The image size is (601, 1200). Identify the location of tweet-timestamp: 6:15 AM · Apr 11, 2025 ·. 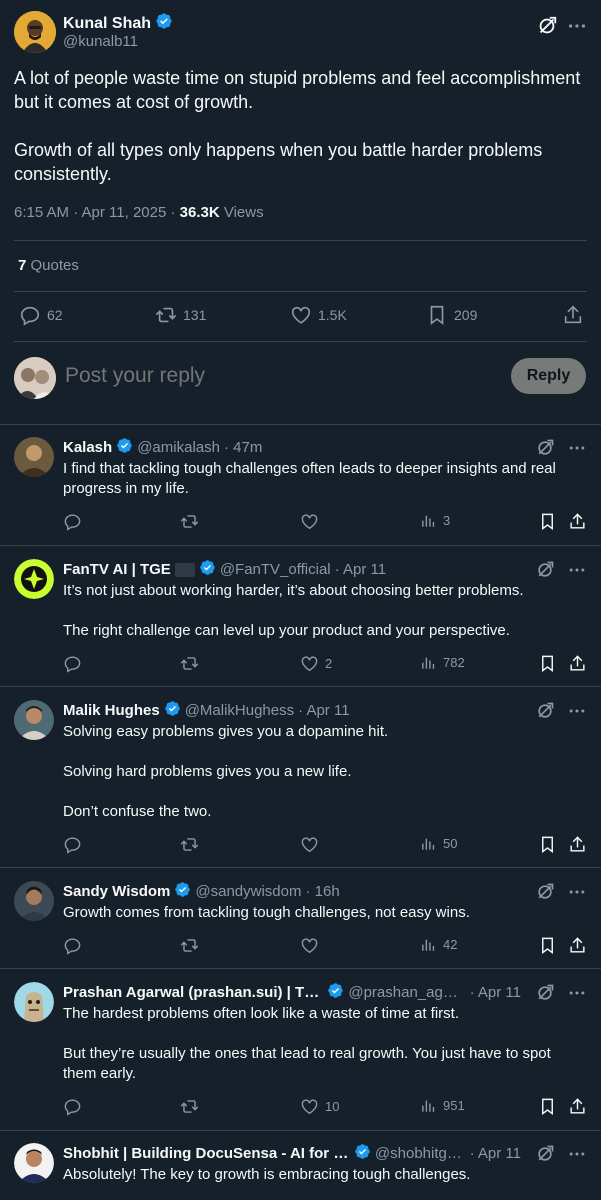
(97, 212).